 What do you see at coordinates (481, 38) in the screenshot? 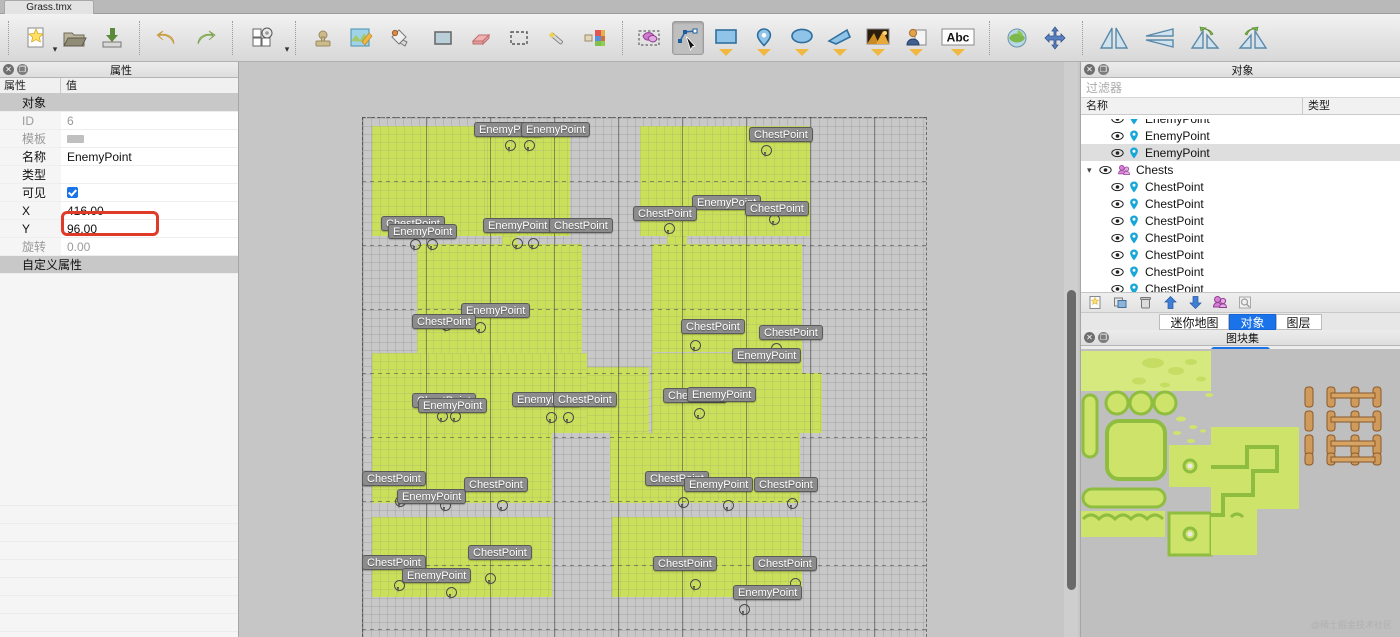
I see `eraser-icon` at bounding box center [481, 38].